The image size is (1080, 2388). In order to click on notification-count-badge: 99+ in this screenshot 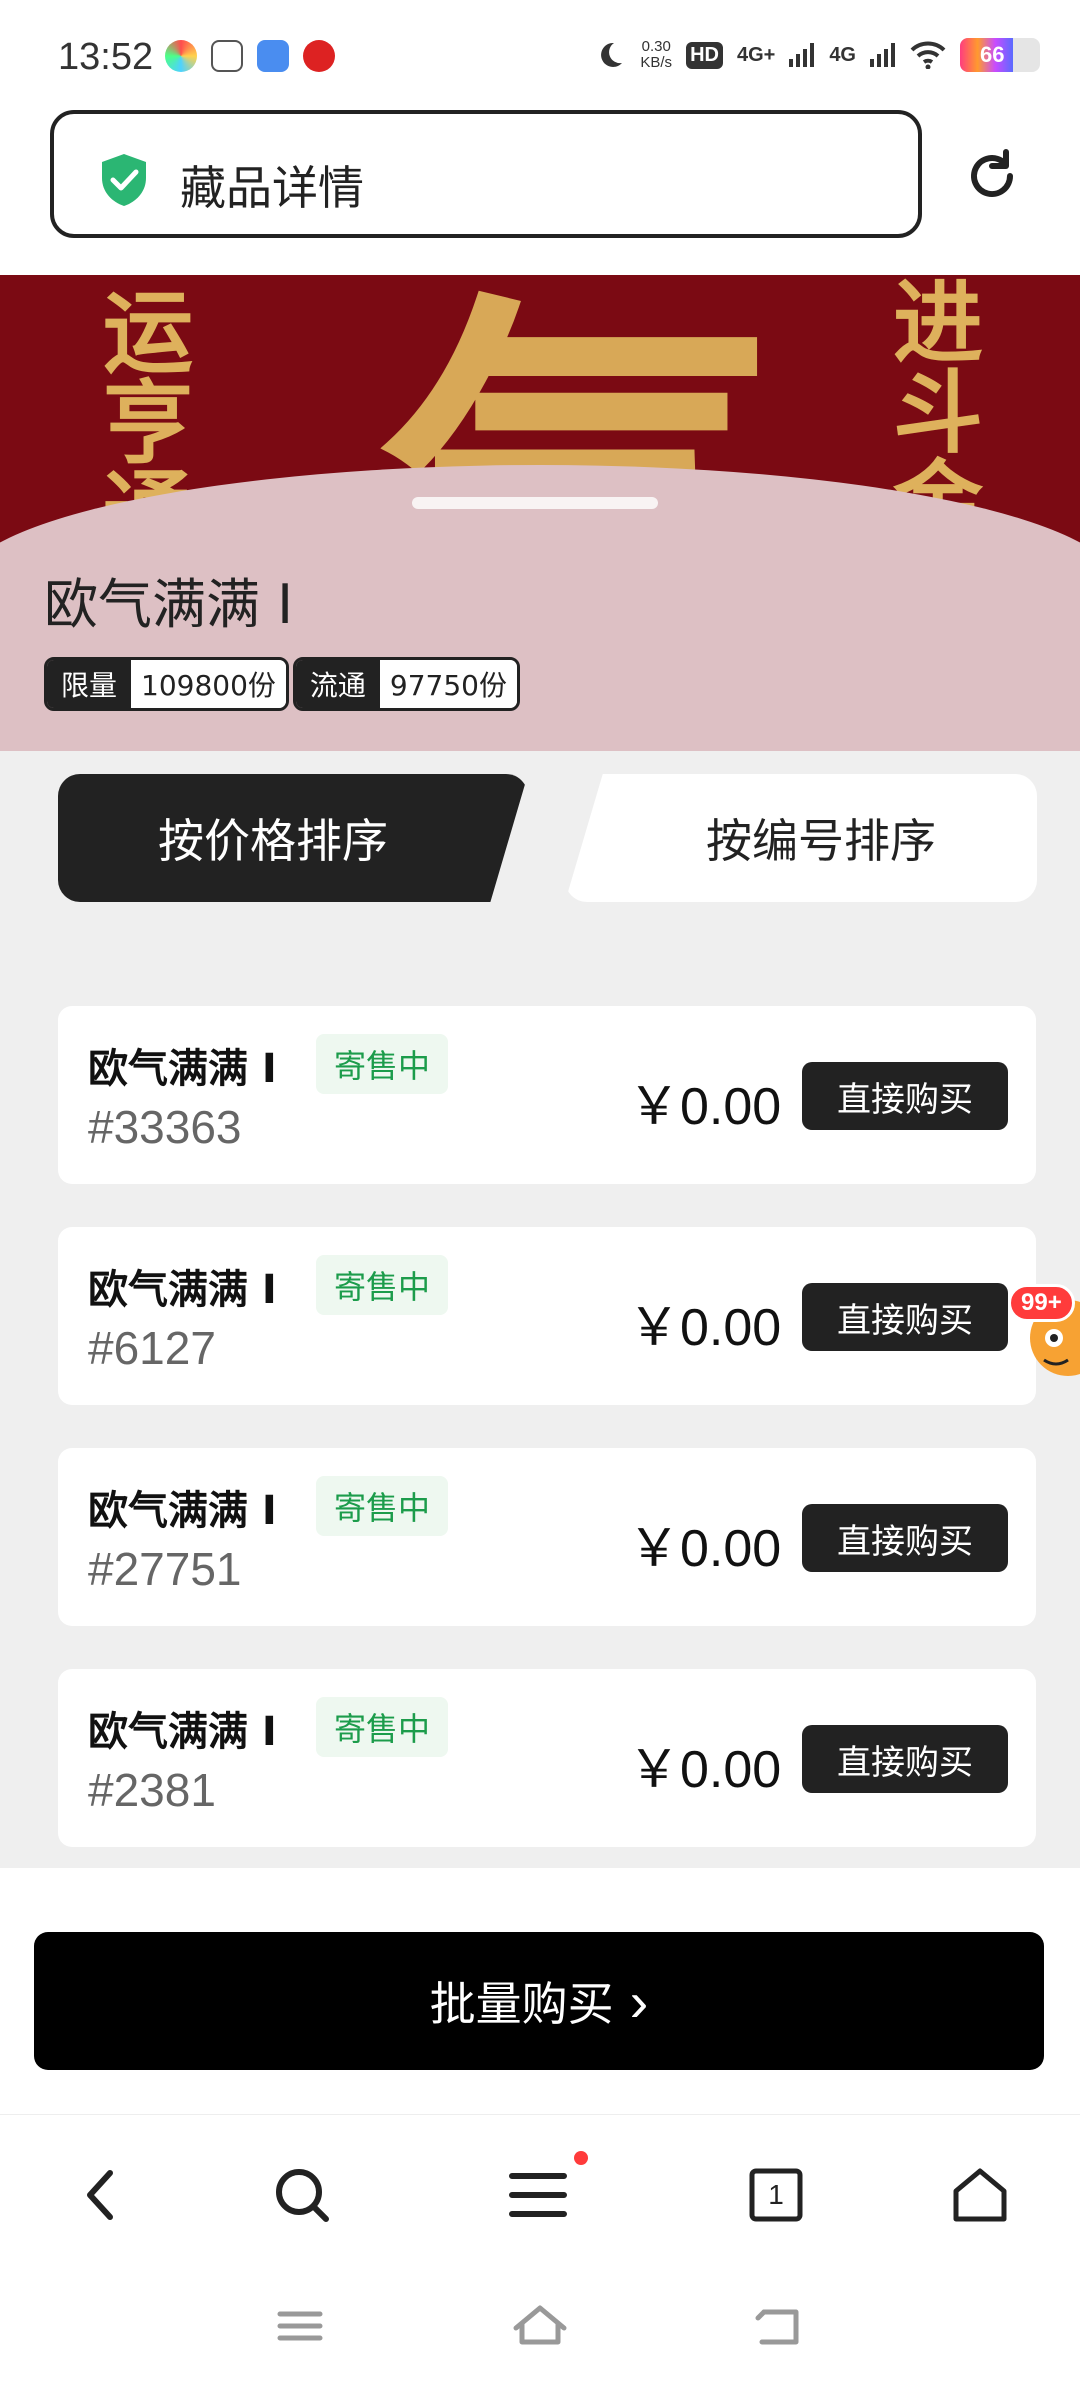, I will do `click(1041, 1303)`.